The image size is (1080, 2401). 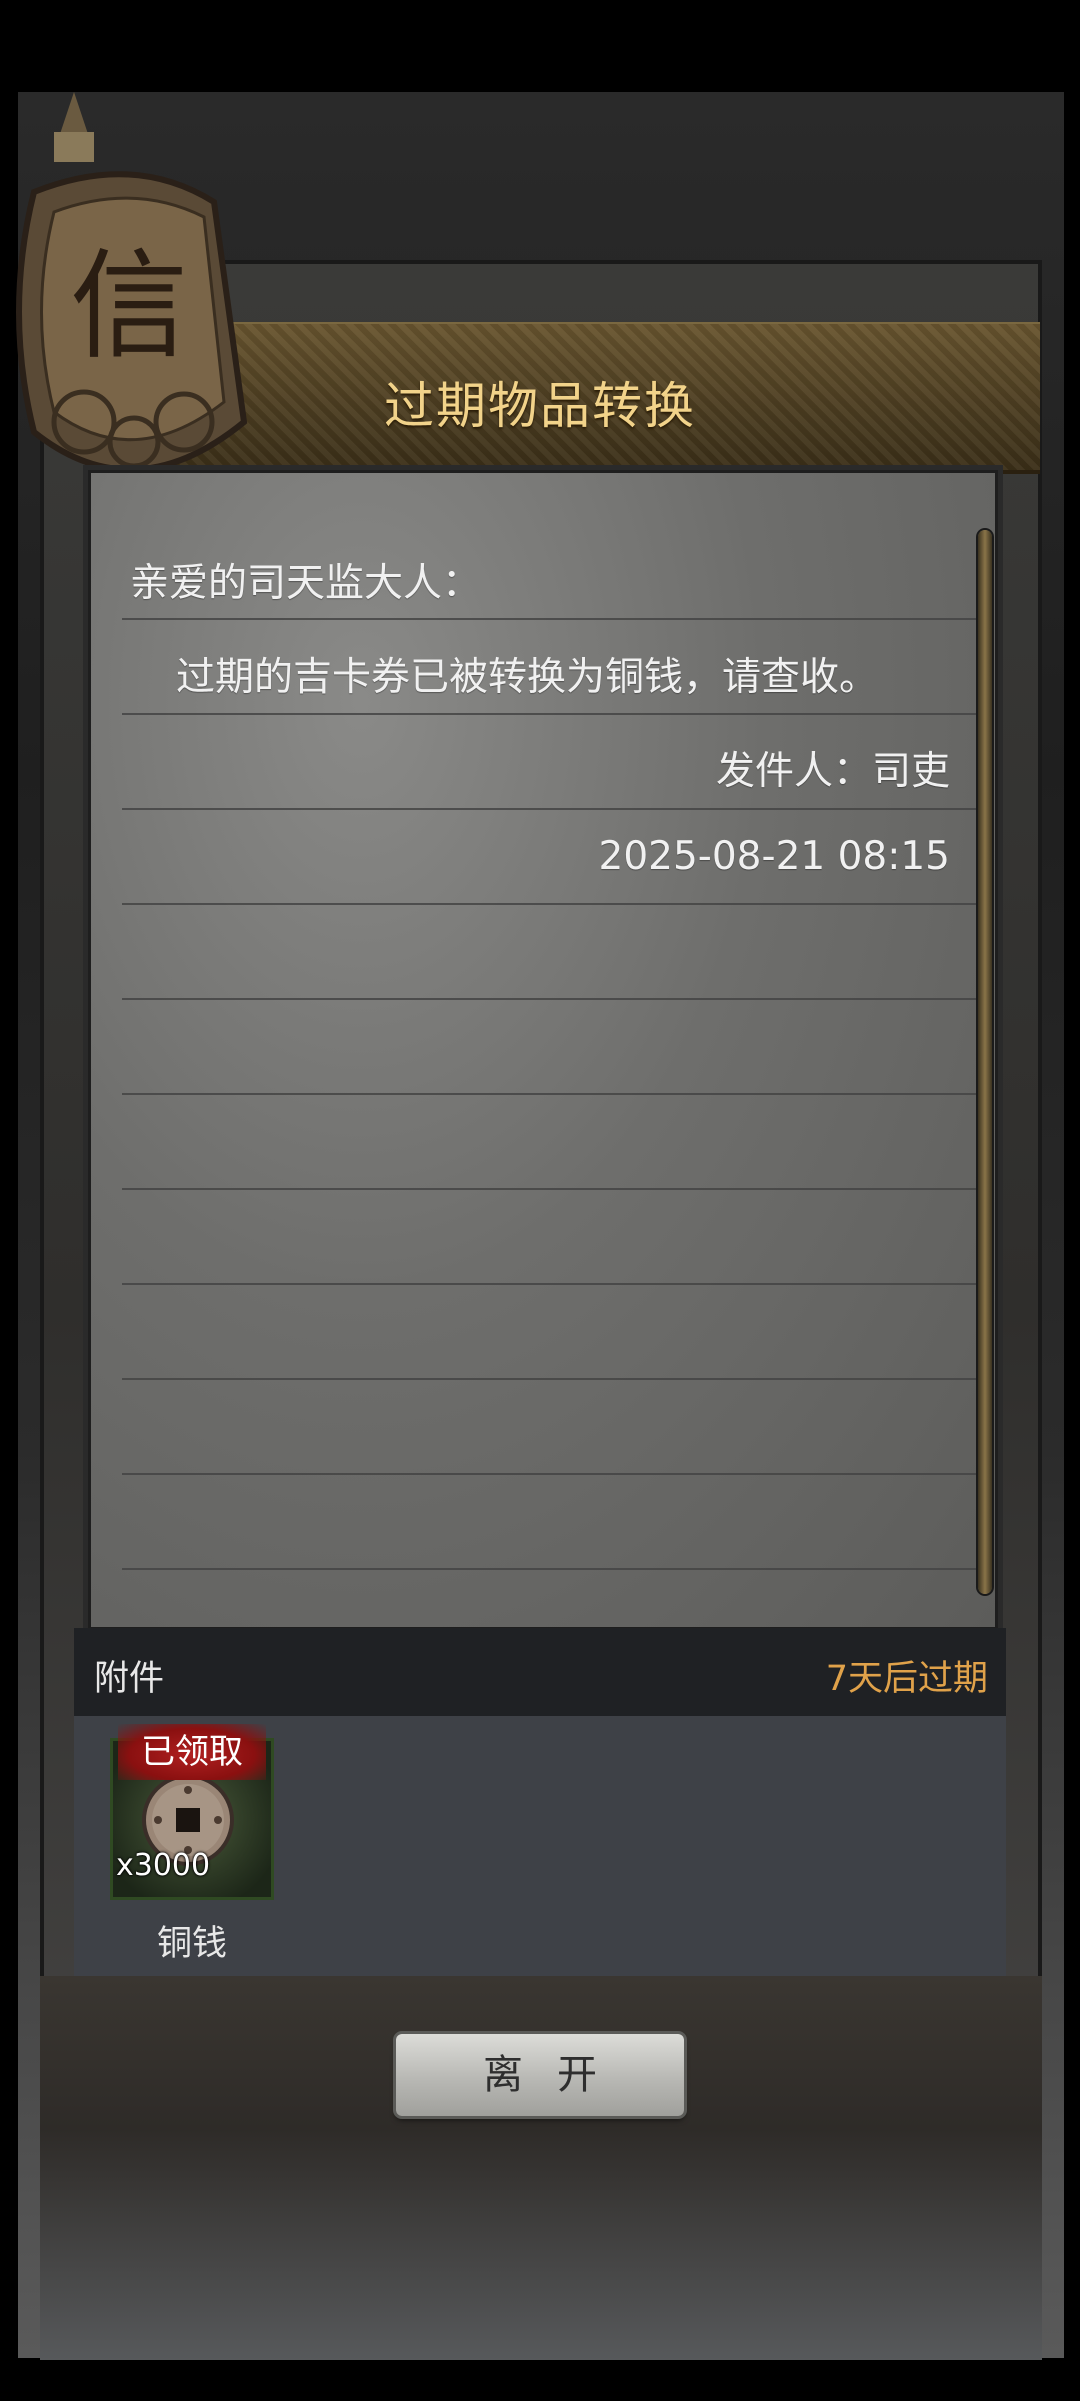 What do you see at coordinates (832, 771) in the screenshot?
I see `mail-sender: 发件人：司吏` at bounding box center [832, 771].